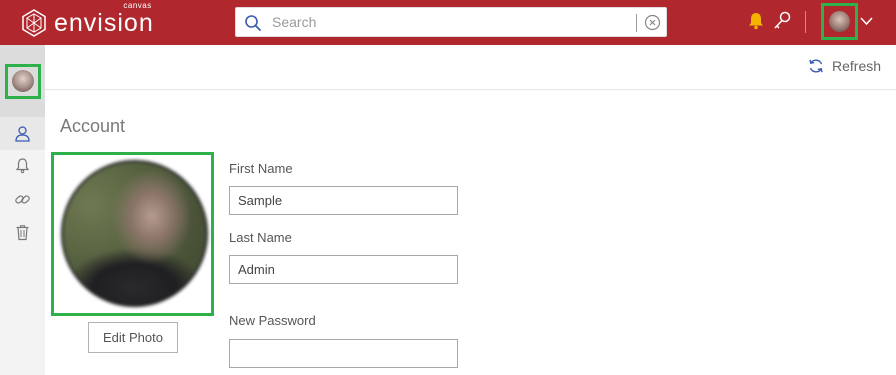 The image size is (896, 375). What do you see at coordinates (260, 237) in the screenshot?
I see `last-name-label: Last Name` at bounding box center [260, 237].